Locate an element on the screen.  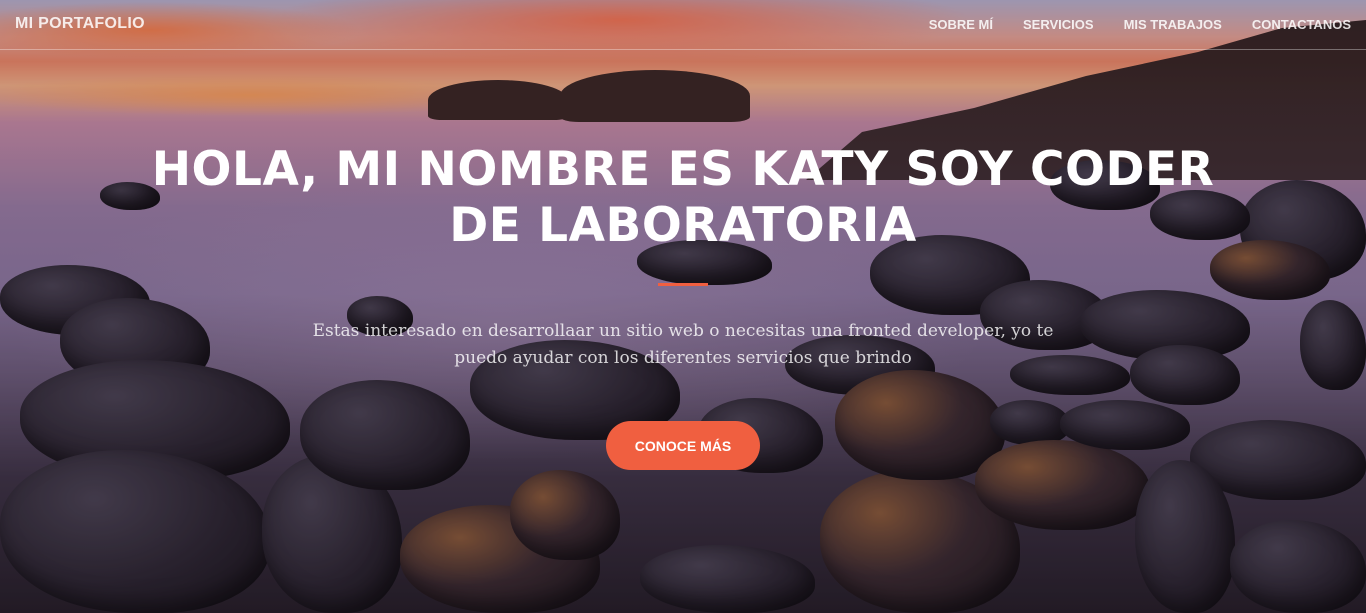
hero-headline-line-1: HOLA, MI NOMBRE ES KATY SOY CODER is located at coordinates (683, 169).